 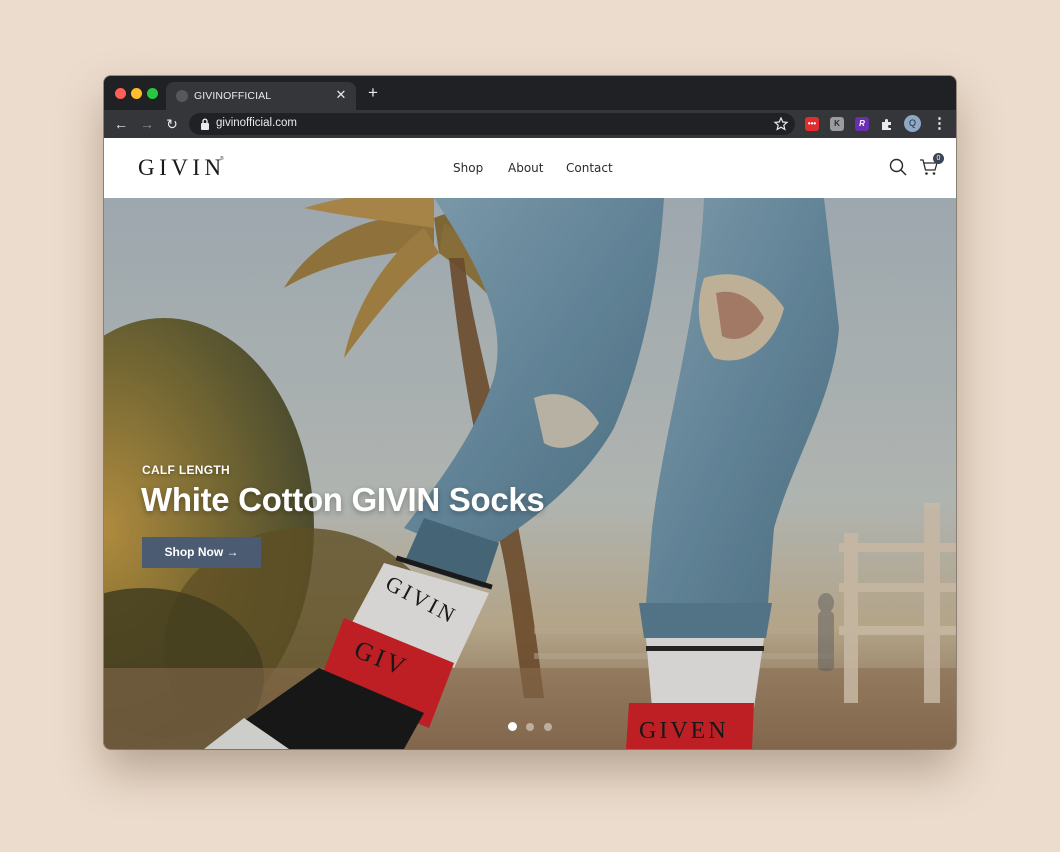 What do you see at coordinates (887, 124) in the screenshot?
I see `puzzle-extensions-icon` at bounding box center [887, 124].